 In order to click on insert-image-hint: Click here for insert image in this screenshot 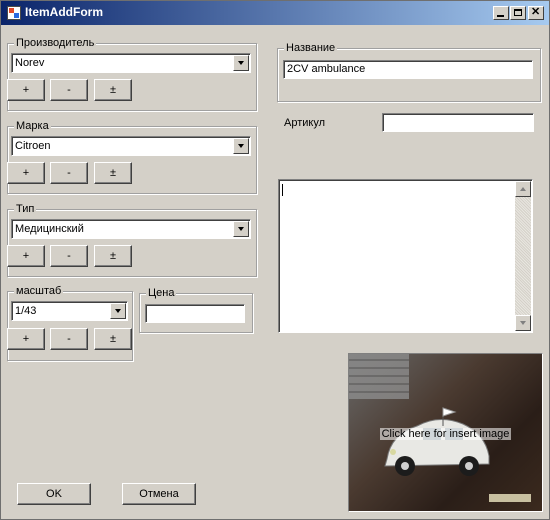, I will do `click(445, 434)`.